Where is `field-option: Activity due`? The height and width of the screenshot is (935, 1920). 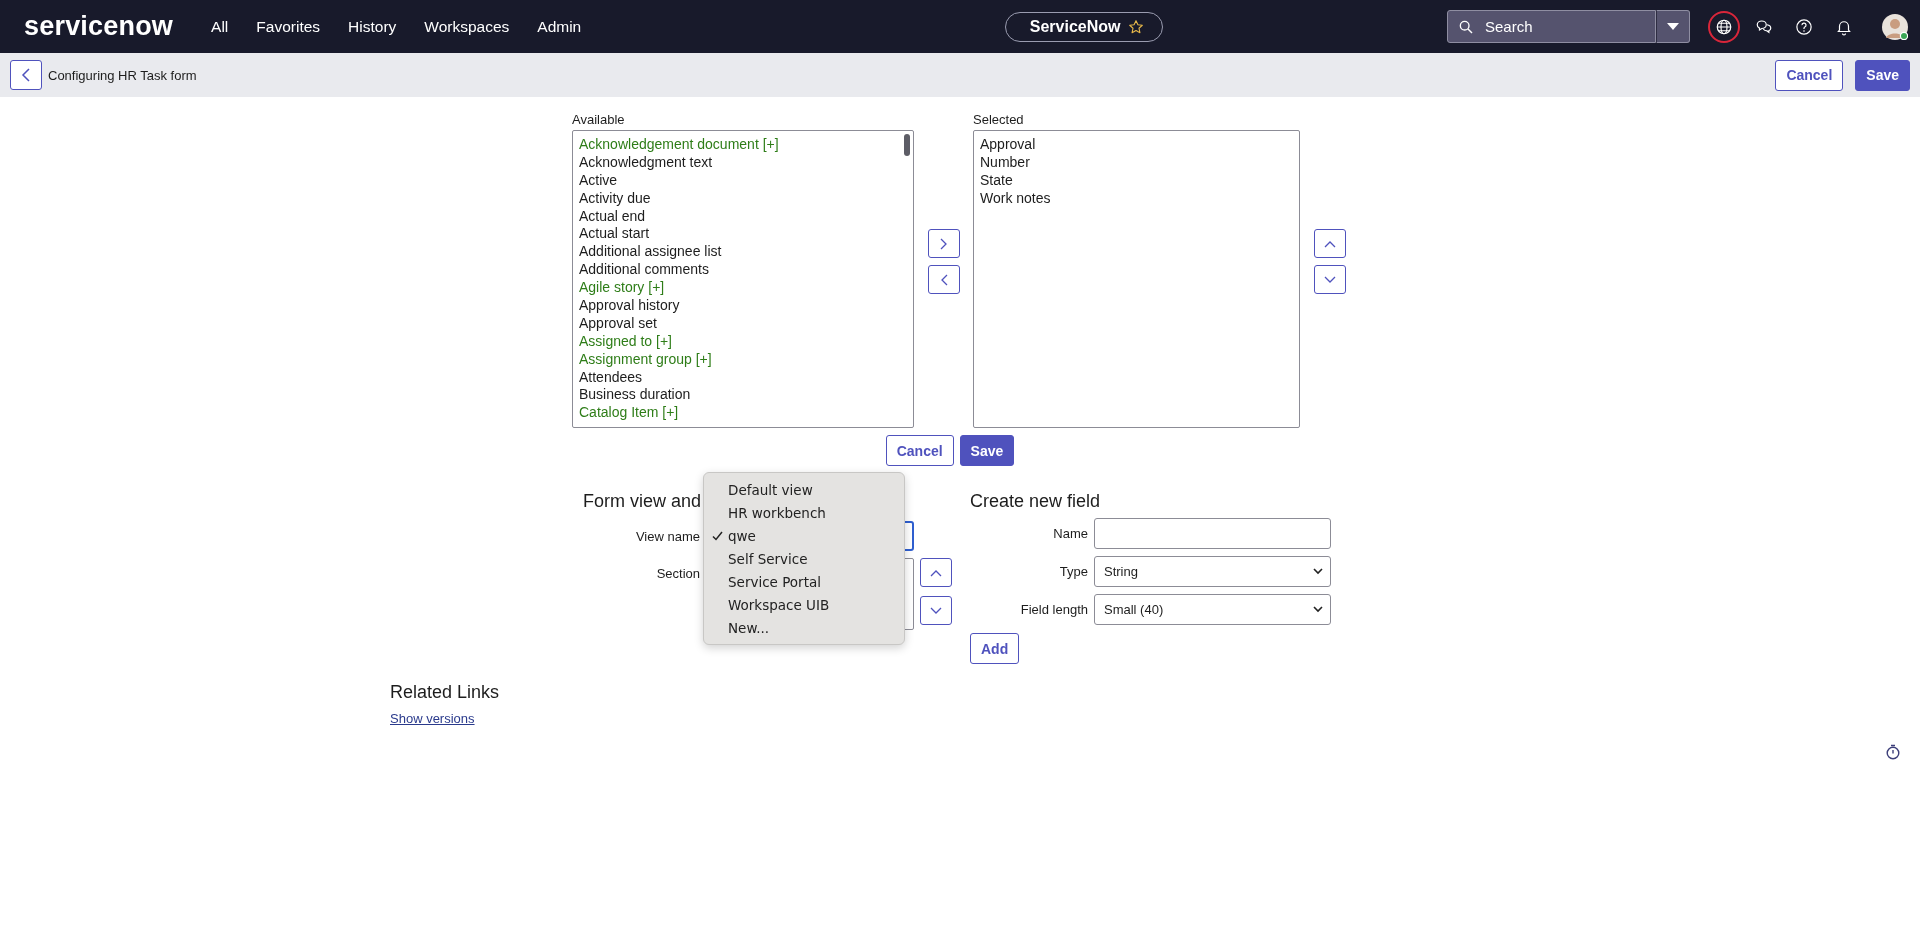
field-option: Activity due is located at coordinates (743, 198).